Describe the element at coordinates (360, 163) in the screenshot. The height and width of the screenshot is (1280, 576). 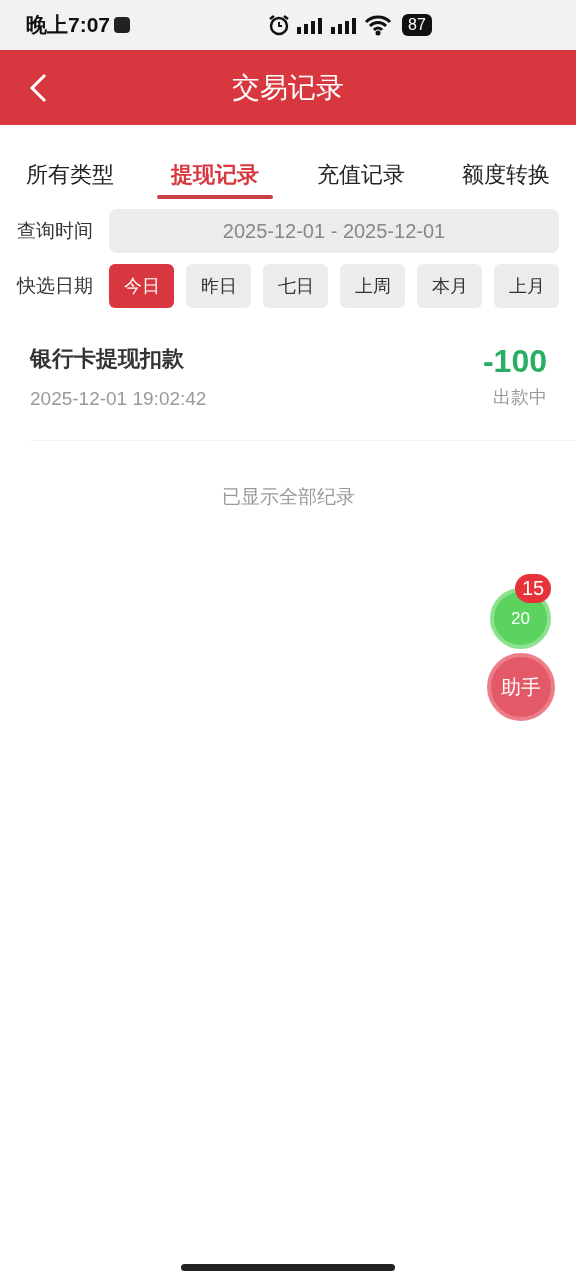
I see `tab: 充值记录` at that location.